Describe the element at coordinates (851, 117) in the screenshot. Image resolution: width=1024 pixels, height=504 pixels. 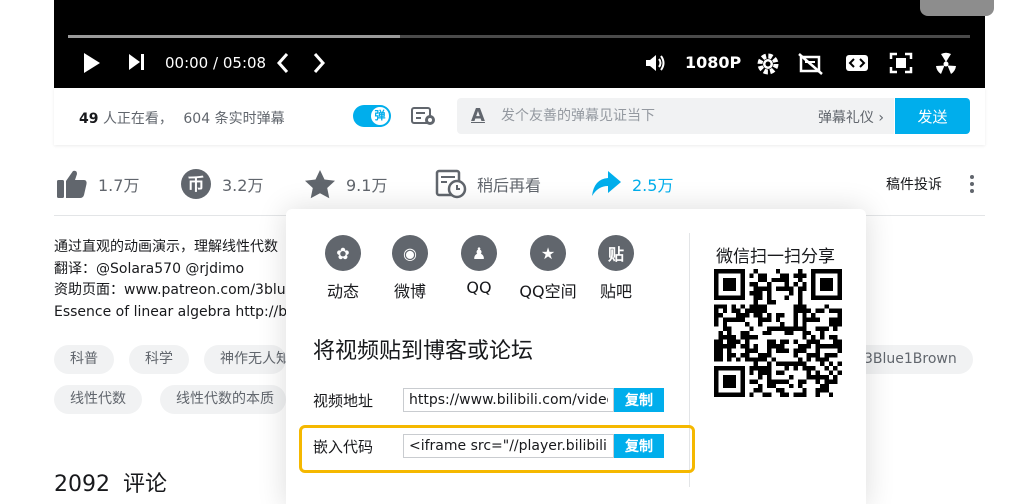
I see `danmaku-etiquette-link: 弹幕礼仪 ›` at that location.